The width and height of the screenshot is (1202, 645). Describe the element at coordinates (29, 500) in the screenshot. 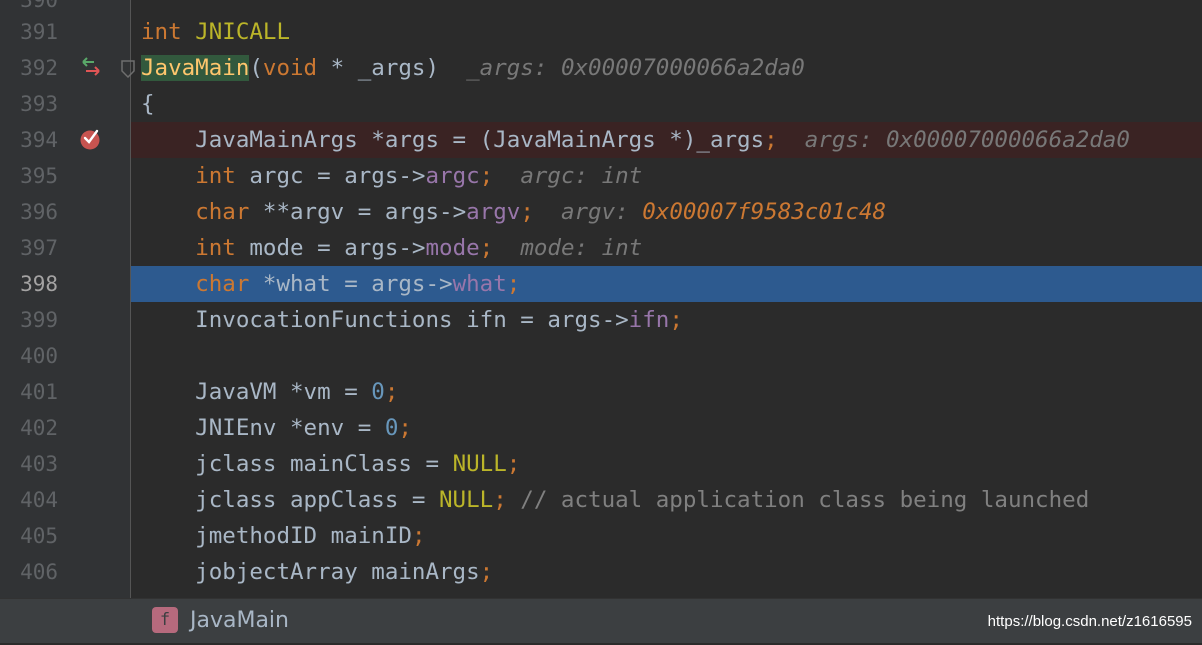

I see `line-number: 404` at that location.